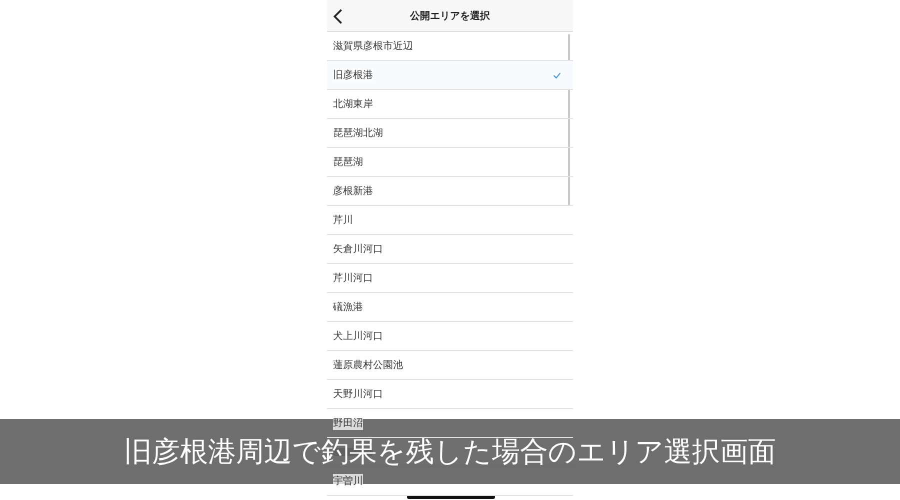  Describe the element at coordinates (450, 278) in the screenshot. I see `area-row: 芹川河口` at that location.